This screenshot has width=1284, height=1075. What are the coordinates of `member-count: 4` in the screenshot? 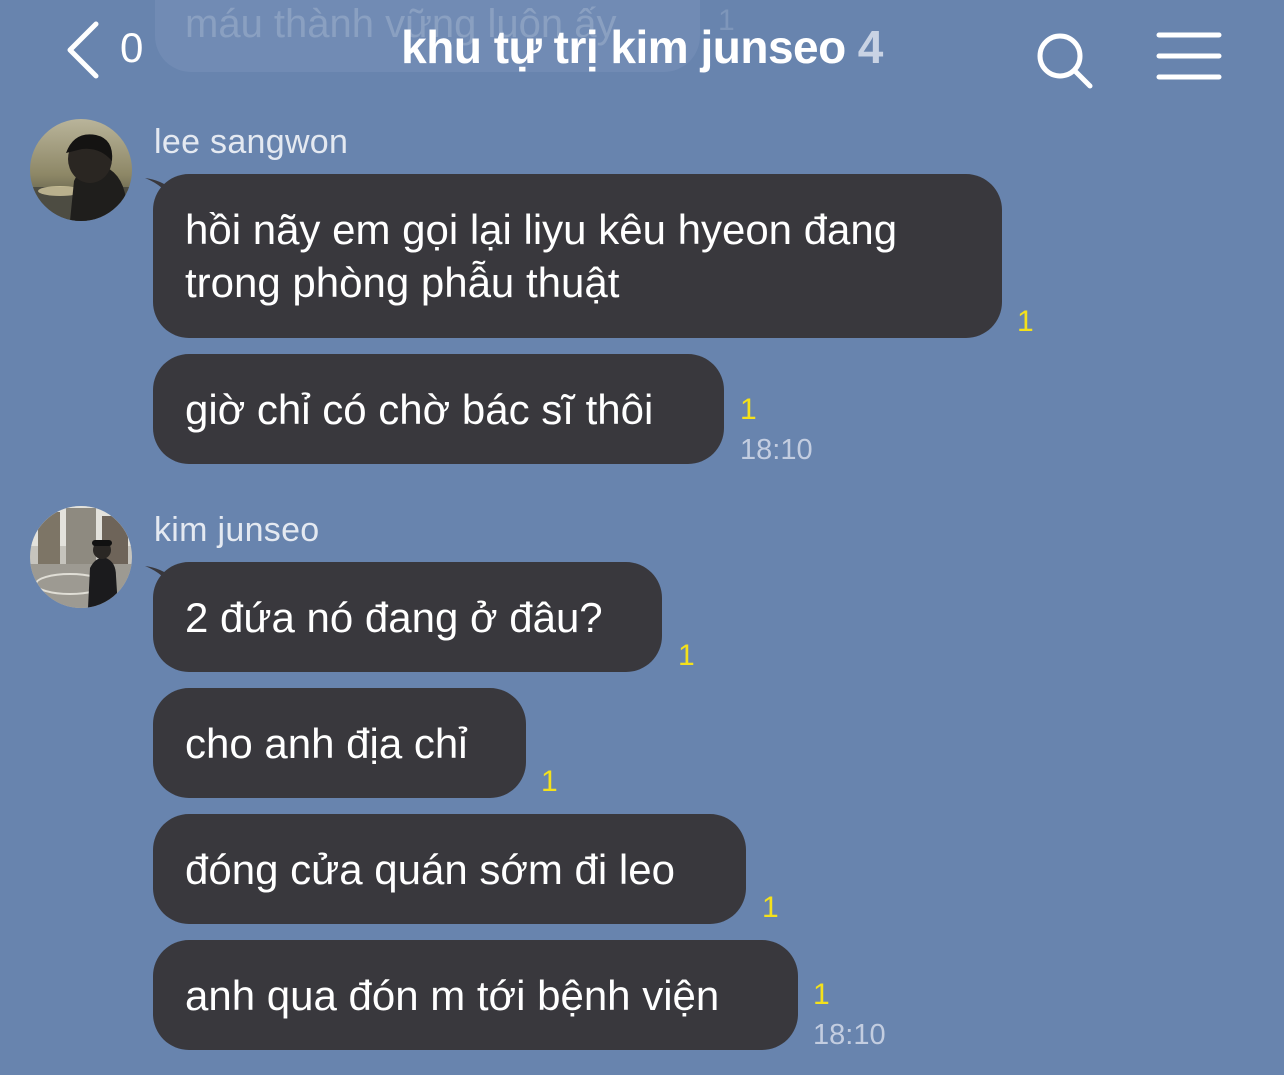 It's located at (870, 47).